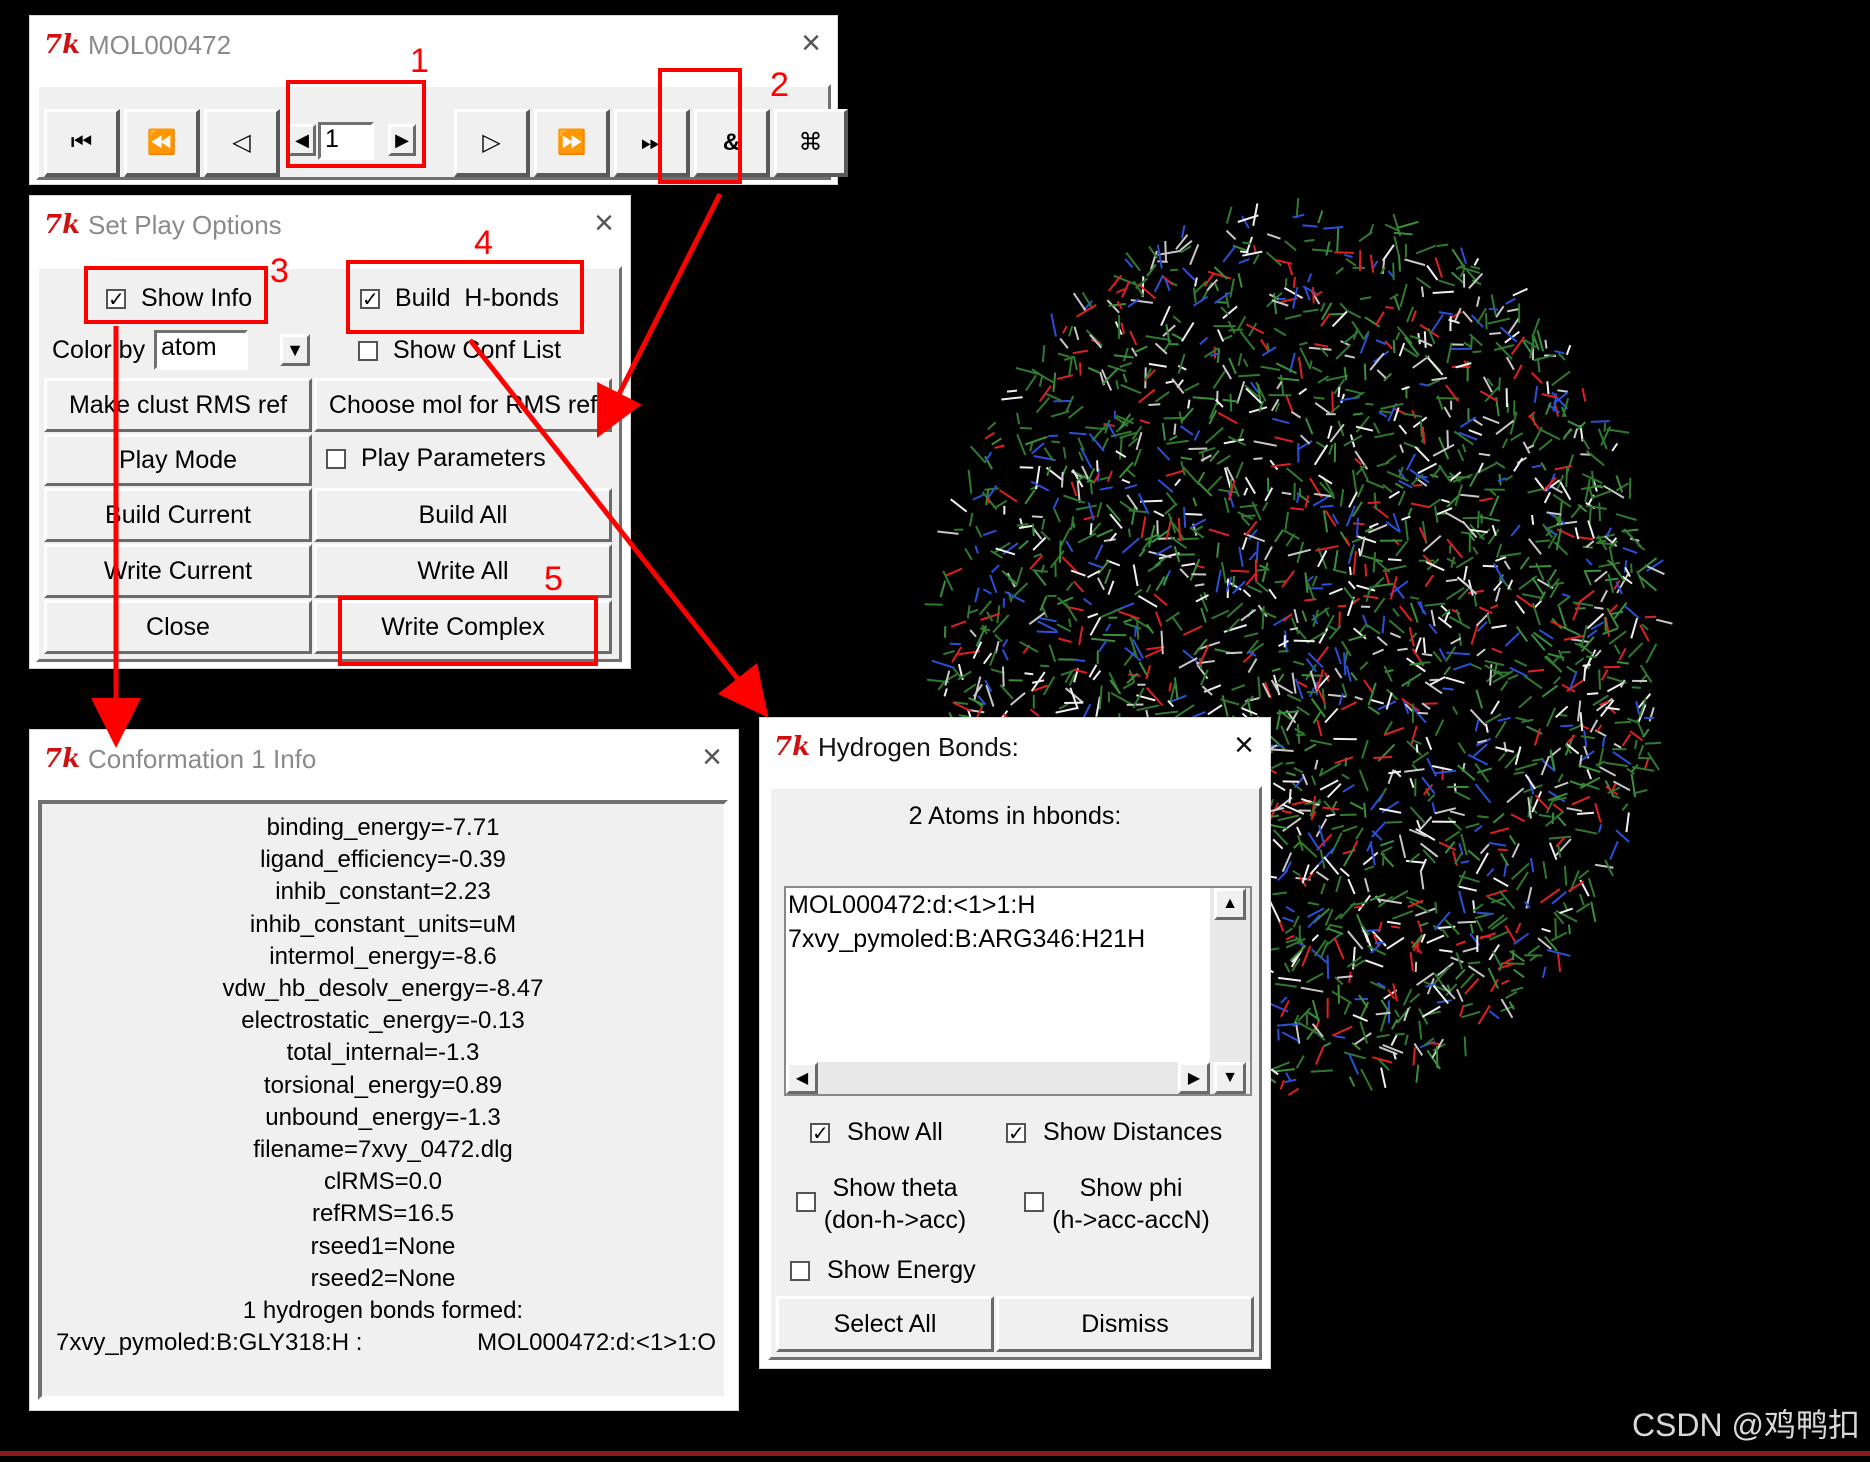 Image resolution: width=1870 pixels, height=1462 pixels. Describe the element at coordinates (700, 126) in the screenshot. I see `annotation-box-options-button` at that location.